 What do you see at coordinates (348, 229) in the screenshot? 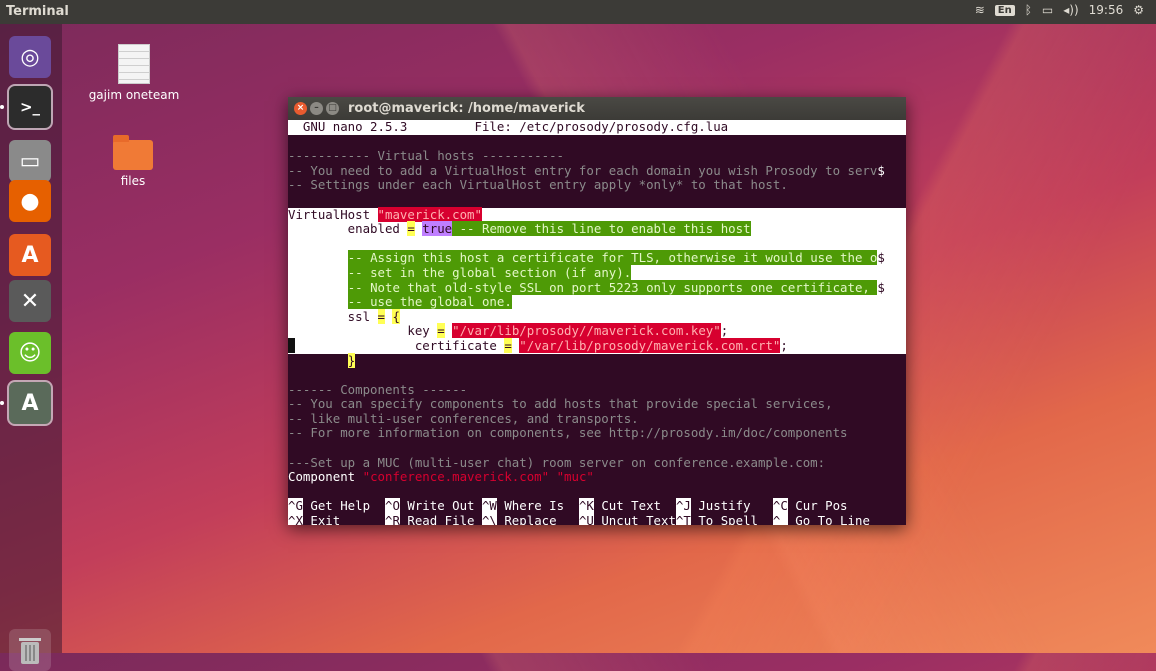
I see `code-keyword: enabled` at bounding box center [348, 229].